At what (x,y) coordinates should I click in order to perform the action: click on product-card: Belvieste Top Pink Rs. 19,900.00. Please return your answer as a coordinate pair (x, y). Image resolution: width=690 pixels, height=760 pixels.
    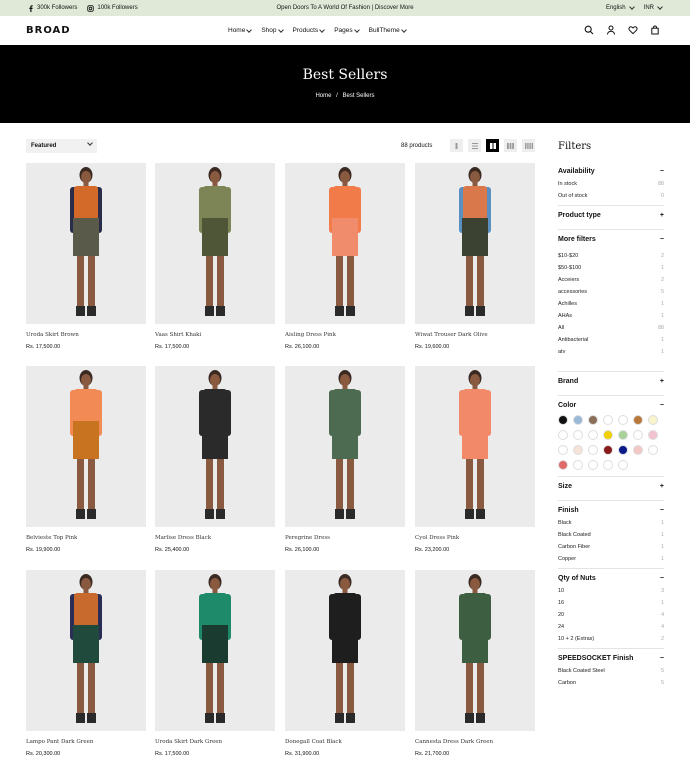
    Looking at the image, I should click on (86, 459).